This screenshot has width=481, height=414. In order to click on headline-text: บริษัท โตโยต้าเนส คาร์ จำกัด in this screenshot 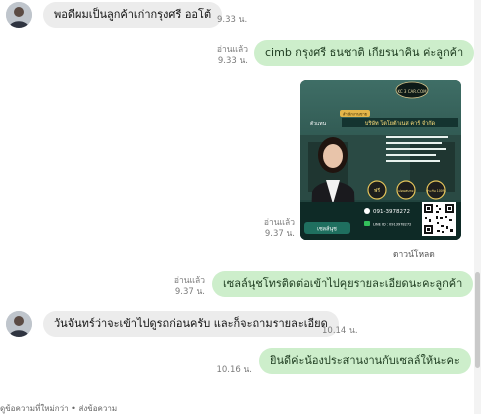, I will do `click(400, 123)`.